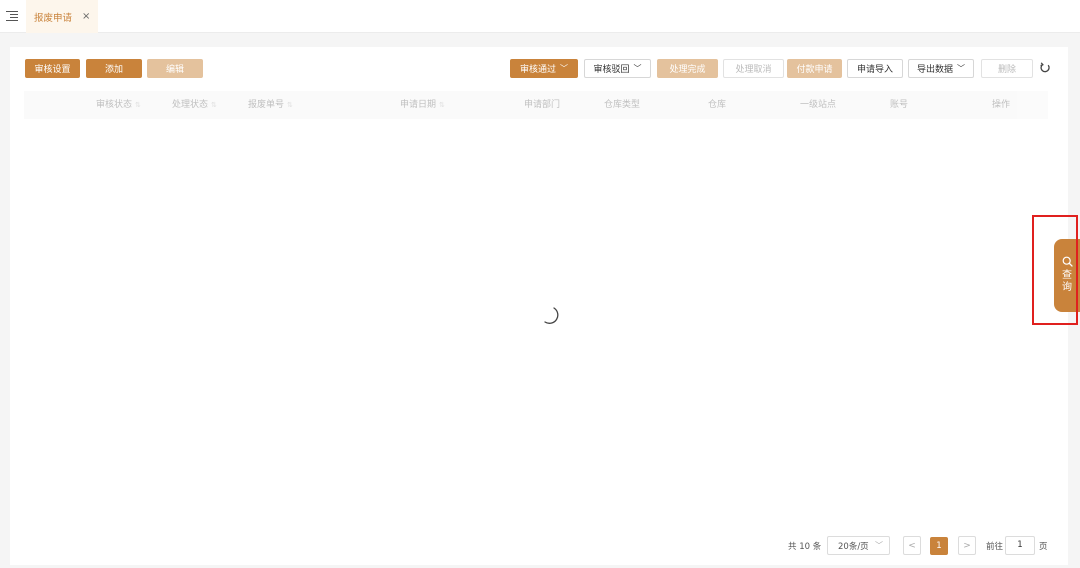 This screenshot has height=568, width=1080. I want to click on goto-label: 前往, so click(995, 547).